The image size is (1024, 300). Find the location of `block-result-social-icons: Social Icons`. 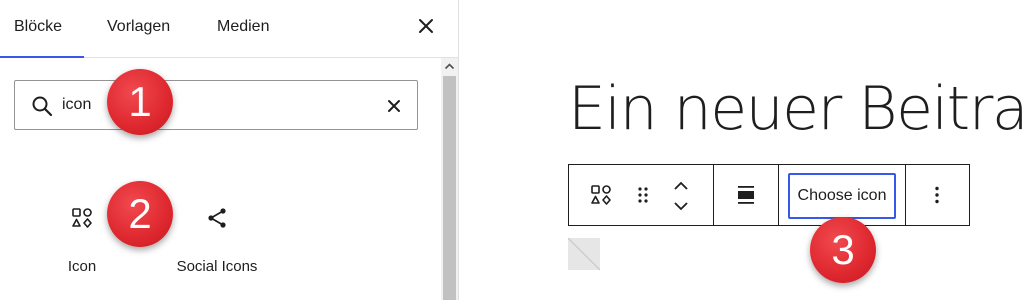

block-result-social-icons: Social Icons is located at coordinates (217, 240).